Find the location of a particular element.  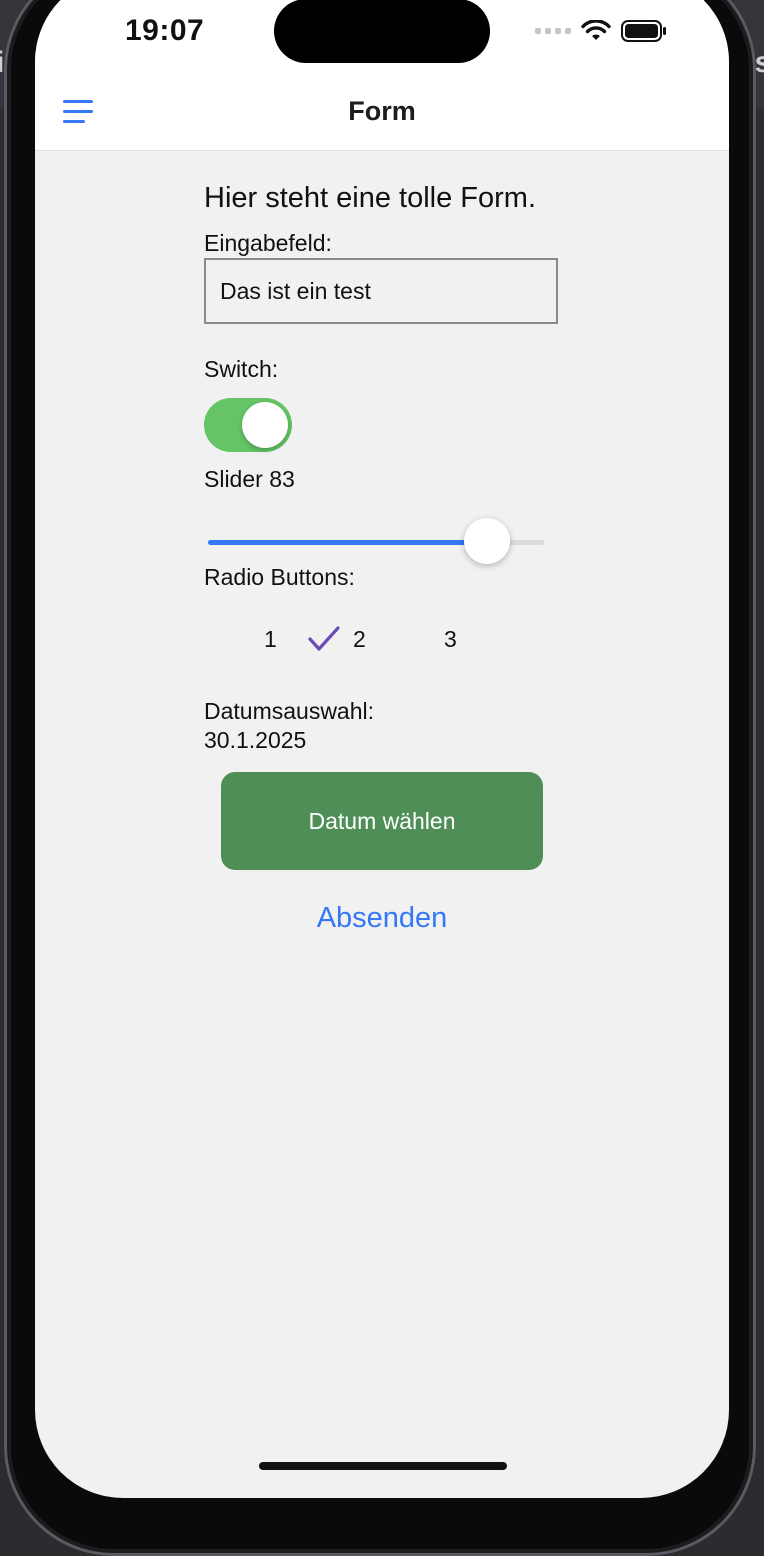

input-label: Eingabefeld: is located at coordinates (268, 243).